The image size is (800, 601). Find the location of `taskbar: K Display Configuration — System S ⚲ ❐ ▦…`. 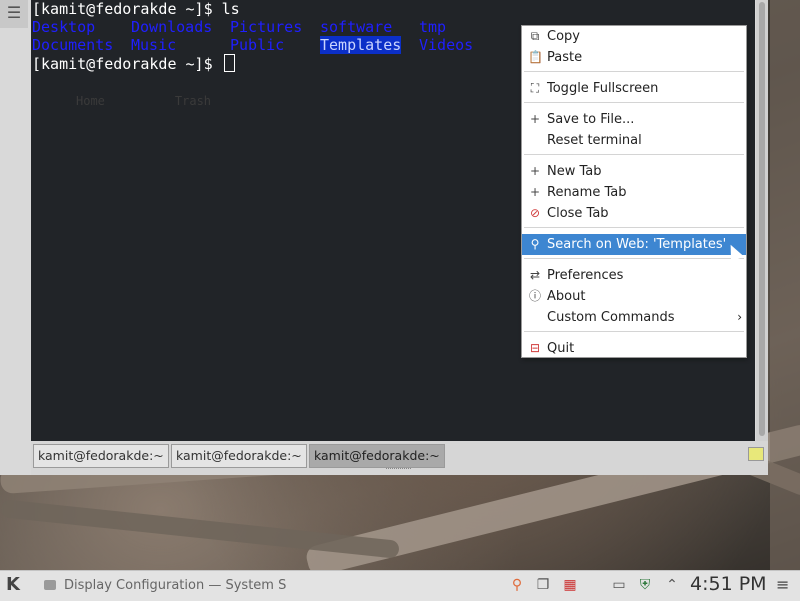

taskbar: K Display Configuration — System S ⚲ ❐ ▦… is located at coordinates (400, 585).